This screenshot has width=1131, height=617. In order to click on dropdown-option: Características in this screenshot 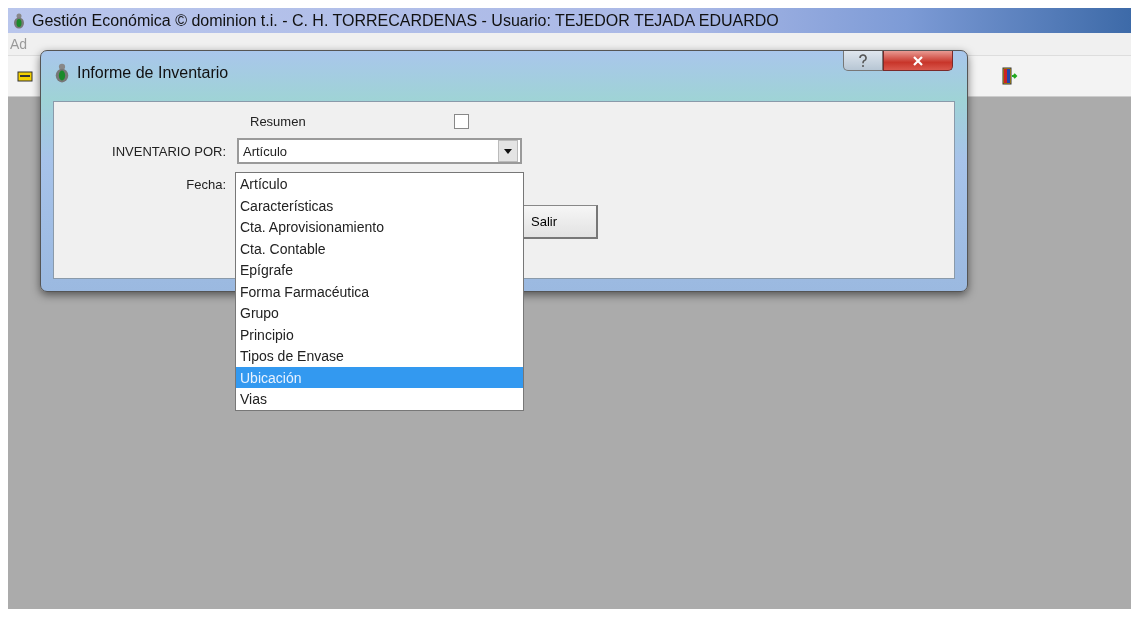, I will do `click(379, 205)`.